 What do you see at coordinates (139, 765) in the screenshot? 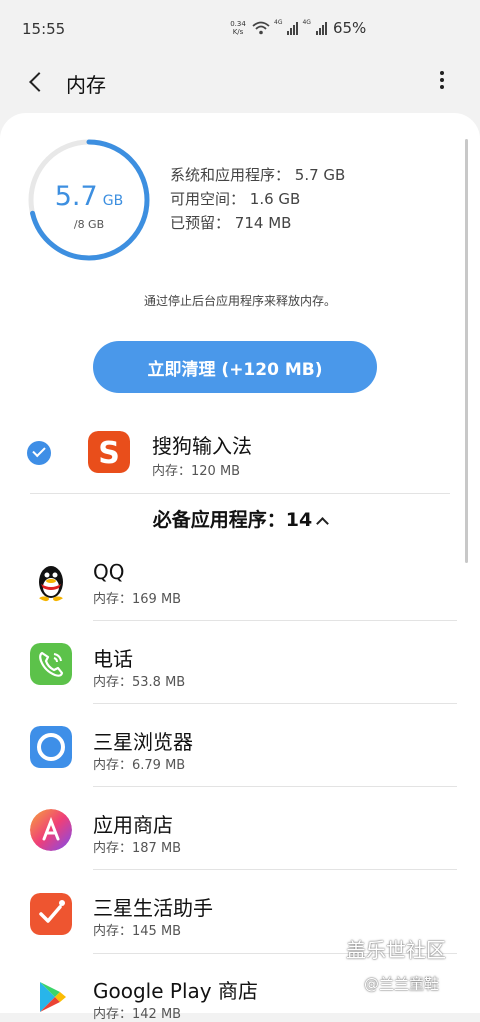
I see `app-memory-browser: 内存：6.79 MB` at bounding box center [139, 765].